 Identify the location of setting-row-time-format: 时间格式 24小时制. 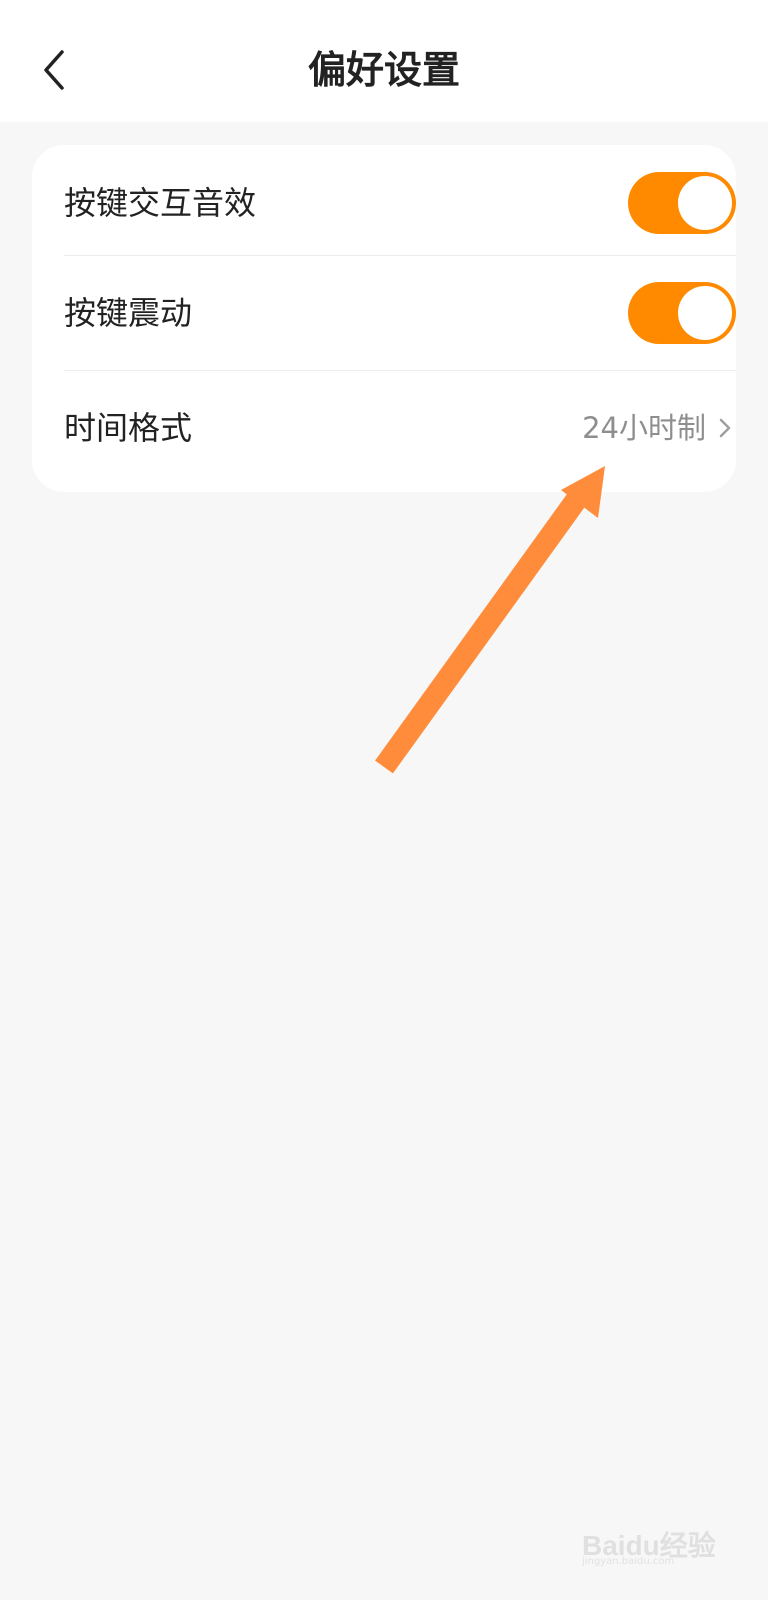
(400, 428).